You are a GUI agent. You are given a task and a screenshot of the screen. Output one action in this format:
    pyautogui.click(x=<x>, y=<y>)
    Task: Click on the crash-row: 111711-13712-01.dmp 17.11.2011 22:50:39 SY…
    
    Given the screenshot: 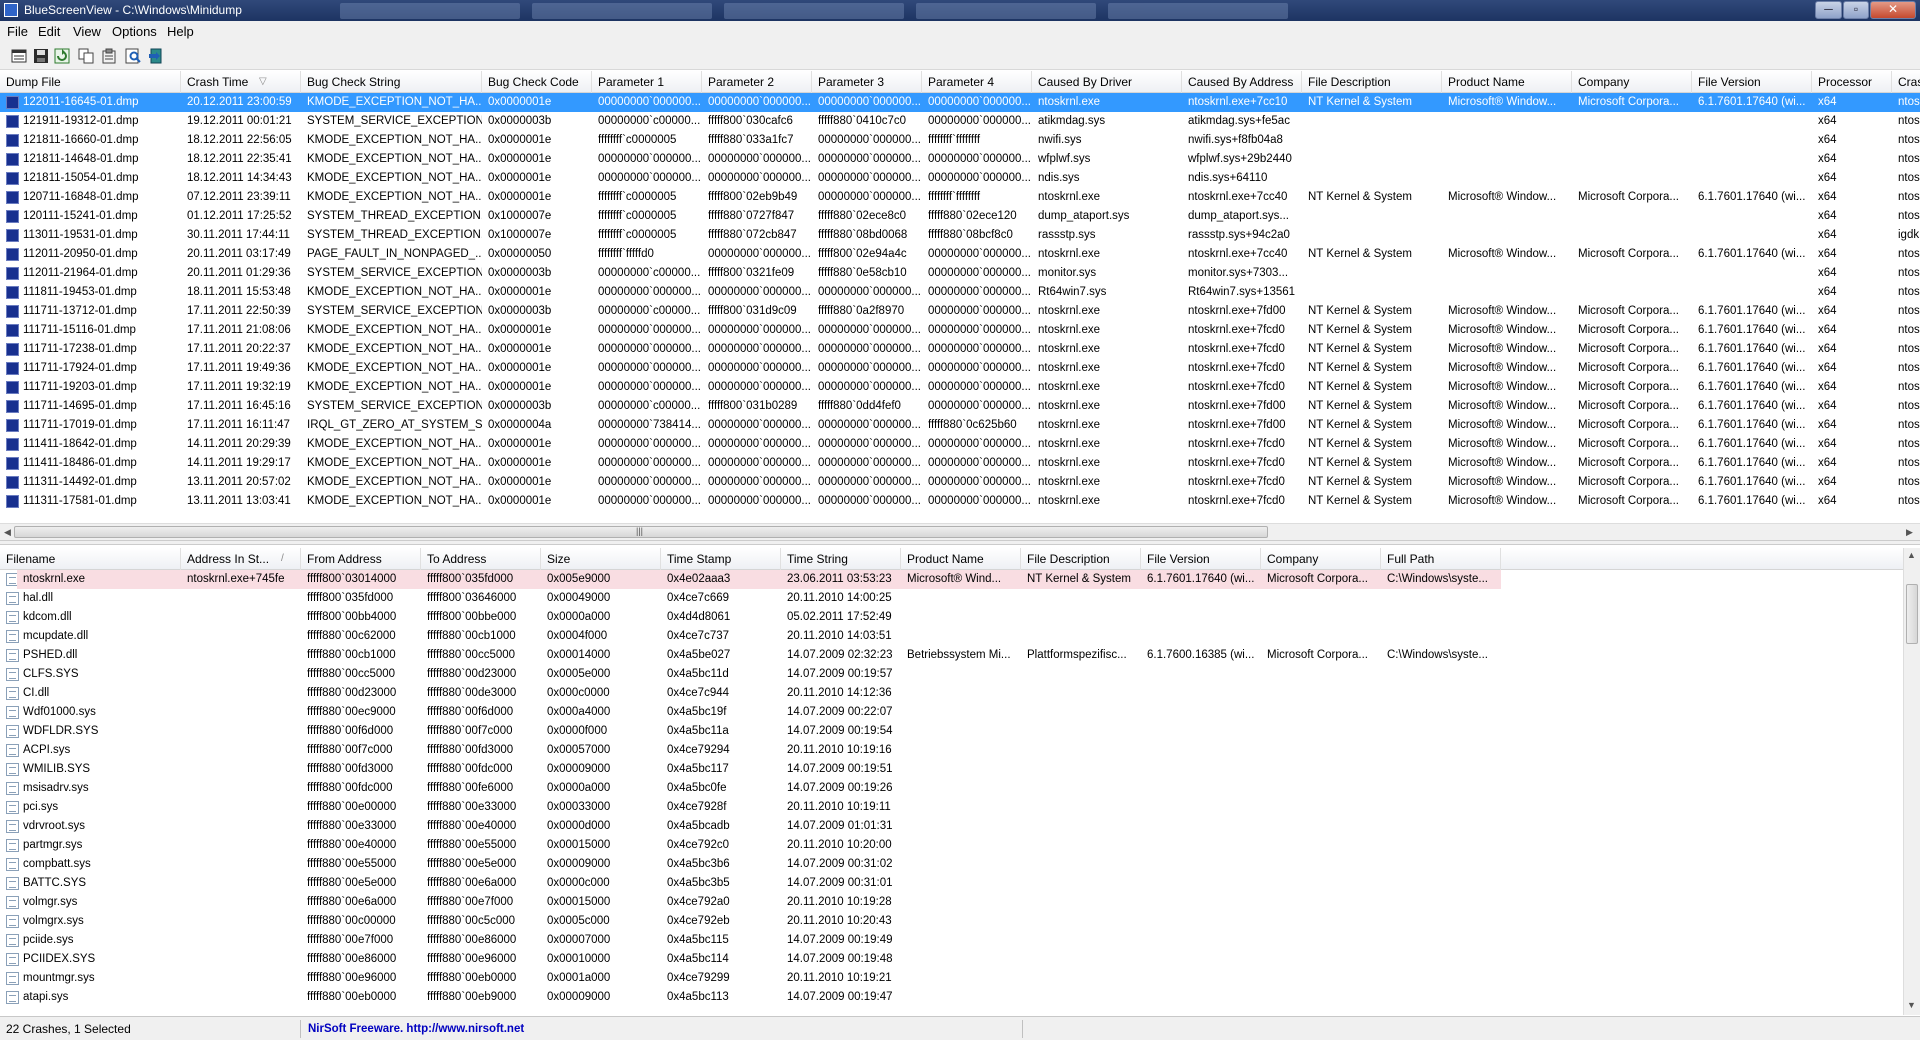 What is the action you would take?
    pyautogui.click(x=960, y=311)
    